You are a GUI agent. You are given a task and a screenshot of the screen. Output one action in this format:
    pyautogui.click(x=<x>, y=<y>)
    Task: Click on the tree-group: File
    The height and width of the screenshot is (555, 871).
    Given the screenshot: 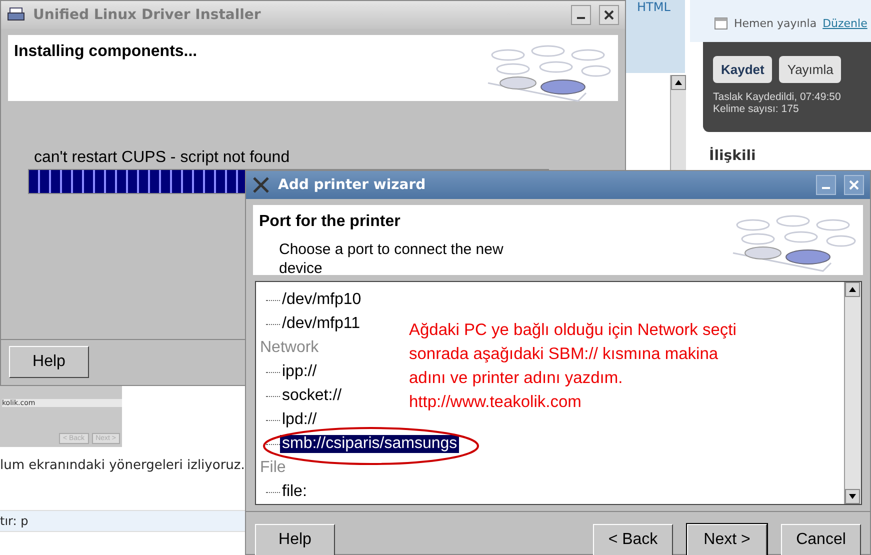 What is the action you would take?
    pyautogui.click(x=273, y=468)
    